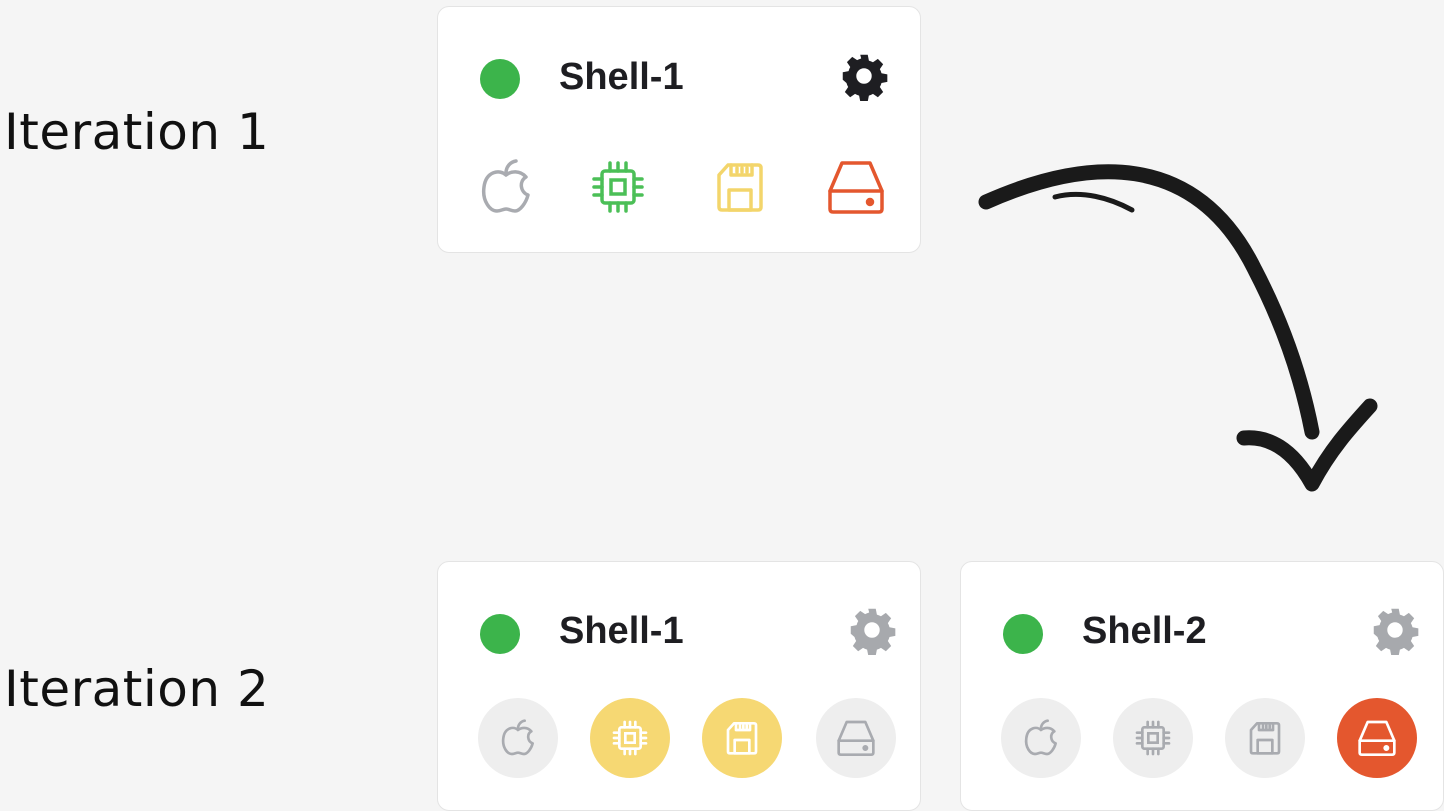 The width and height of the screenshot is (1444, 811). What do you see at coordinates (1202, 686) in the screenshot?
I see `shell-card-iteration-2-shell-2: Shell-2` at bounding box center [1202, 686].